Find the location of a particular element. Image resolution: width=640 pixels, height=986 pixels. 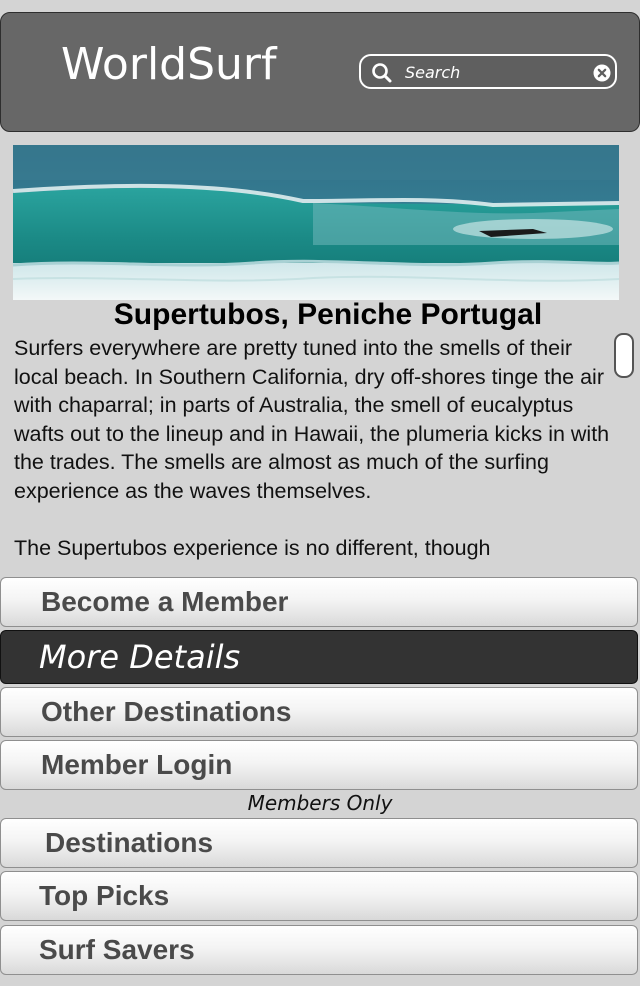

wave-illustration is located at coordinates (316, 222).